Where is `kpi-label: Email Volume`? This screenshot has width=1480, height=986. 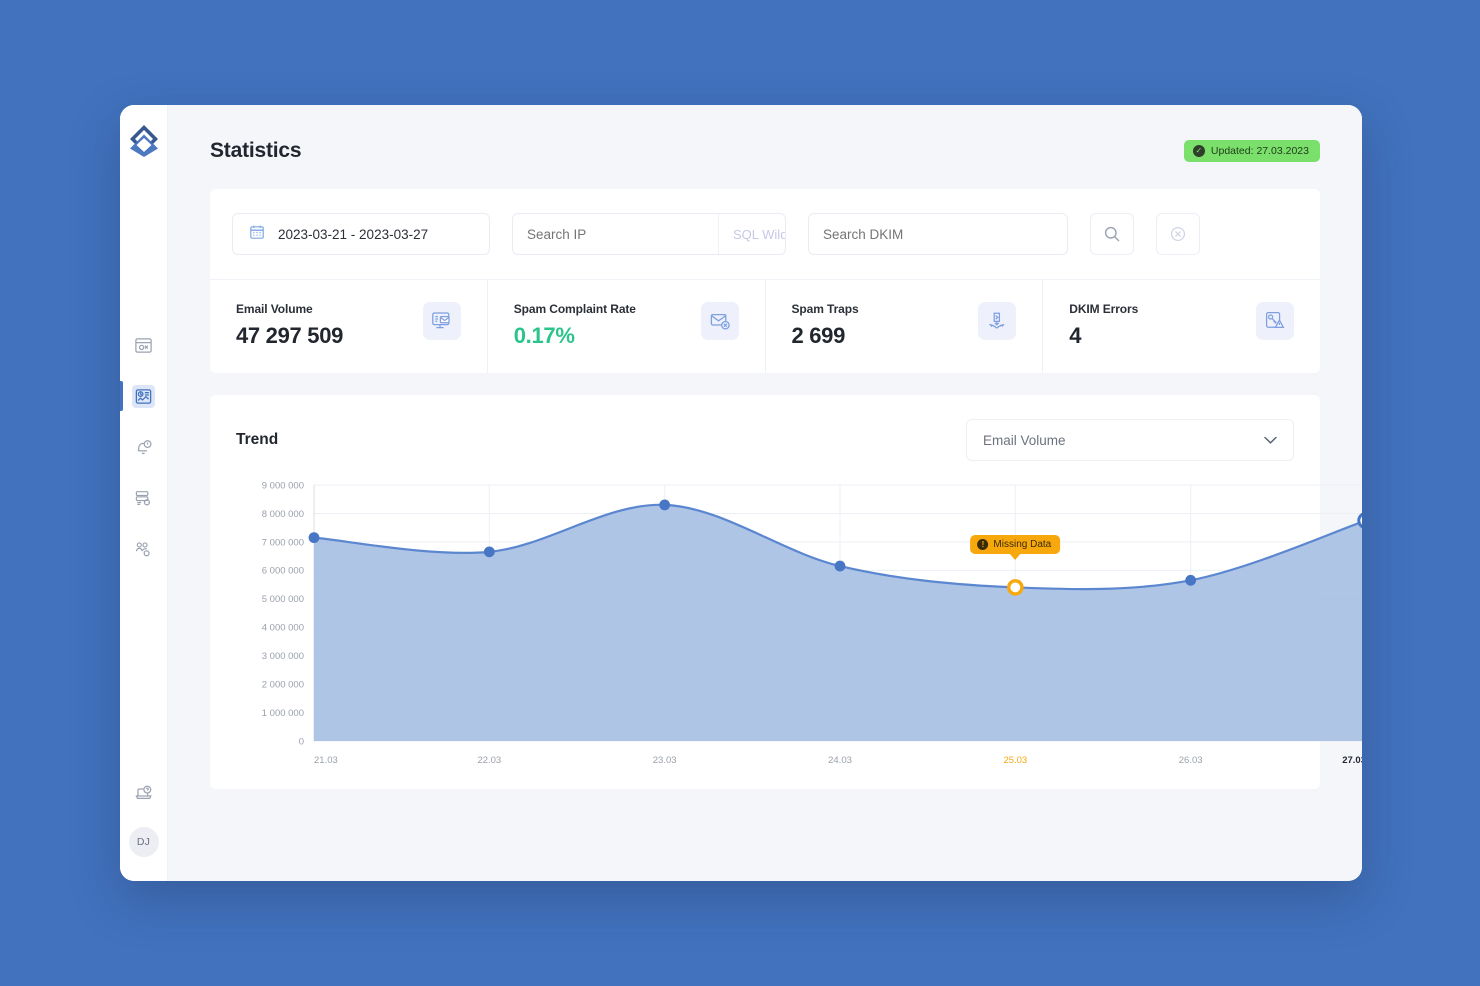
kpi-label: Email Volume is located at coordinates (274, 309).